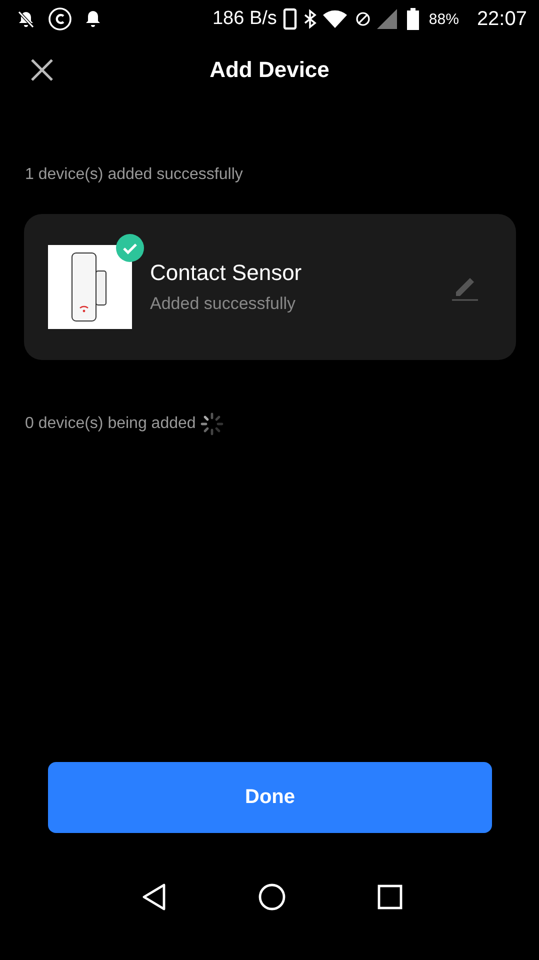  What do you see at coordinates (244, 19) in the screenshot?
I see `network-speed: 186 B/s` at bounding box center [244, 19].